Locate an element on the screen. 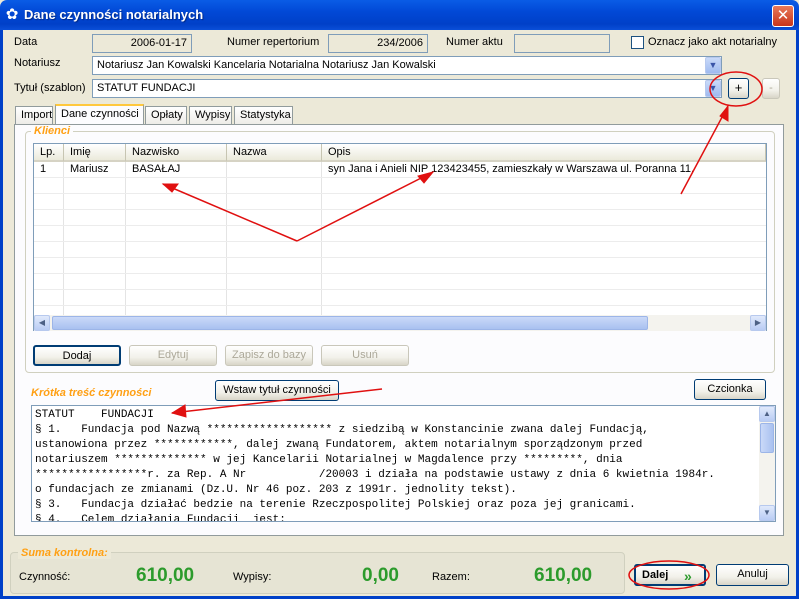 This screenshot has height=599, width=799. edytuj-button: Edytuj is located at coordinates (173, 355).